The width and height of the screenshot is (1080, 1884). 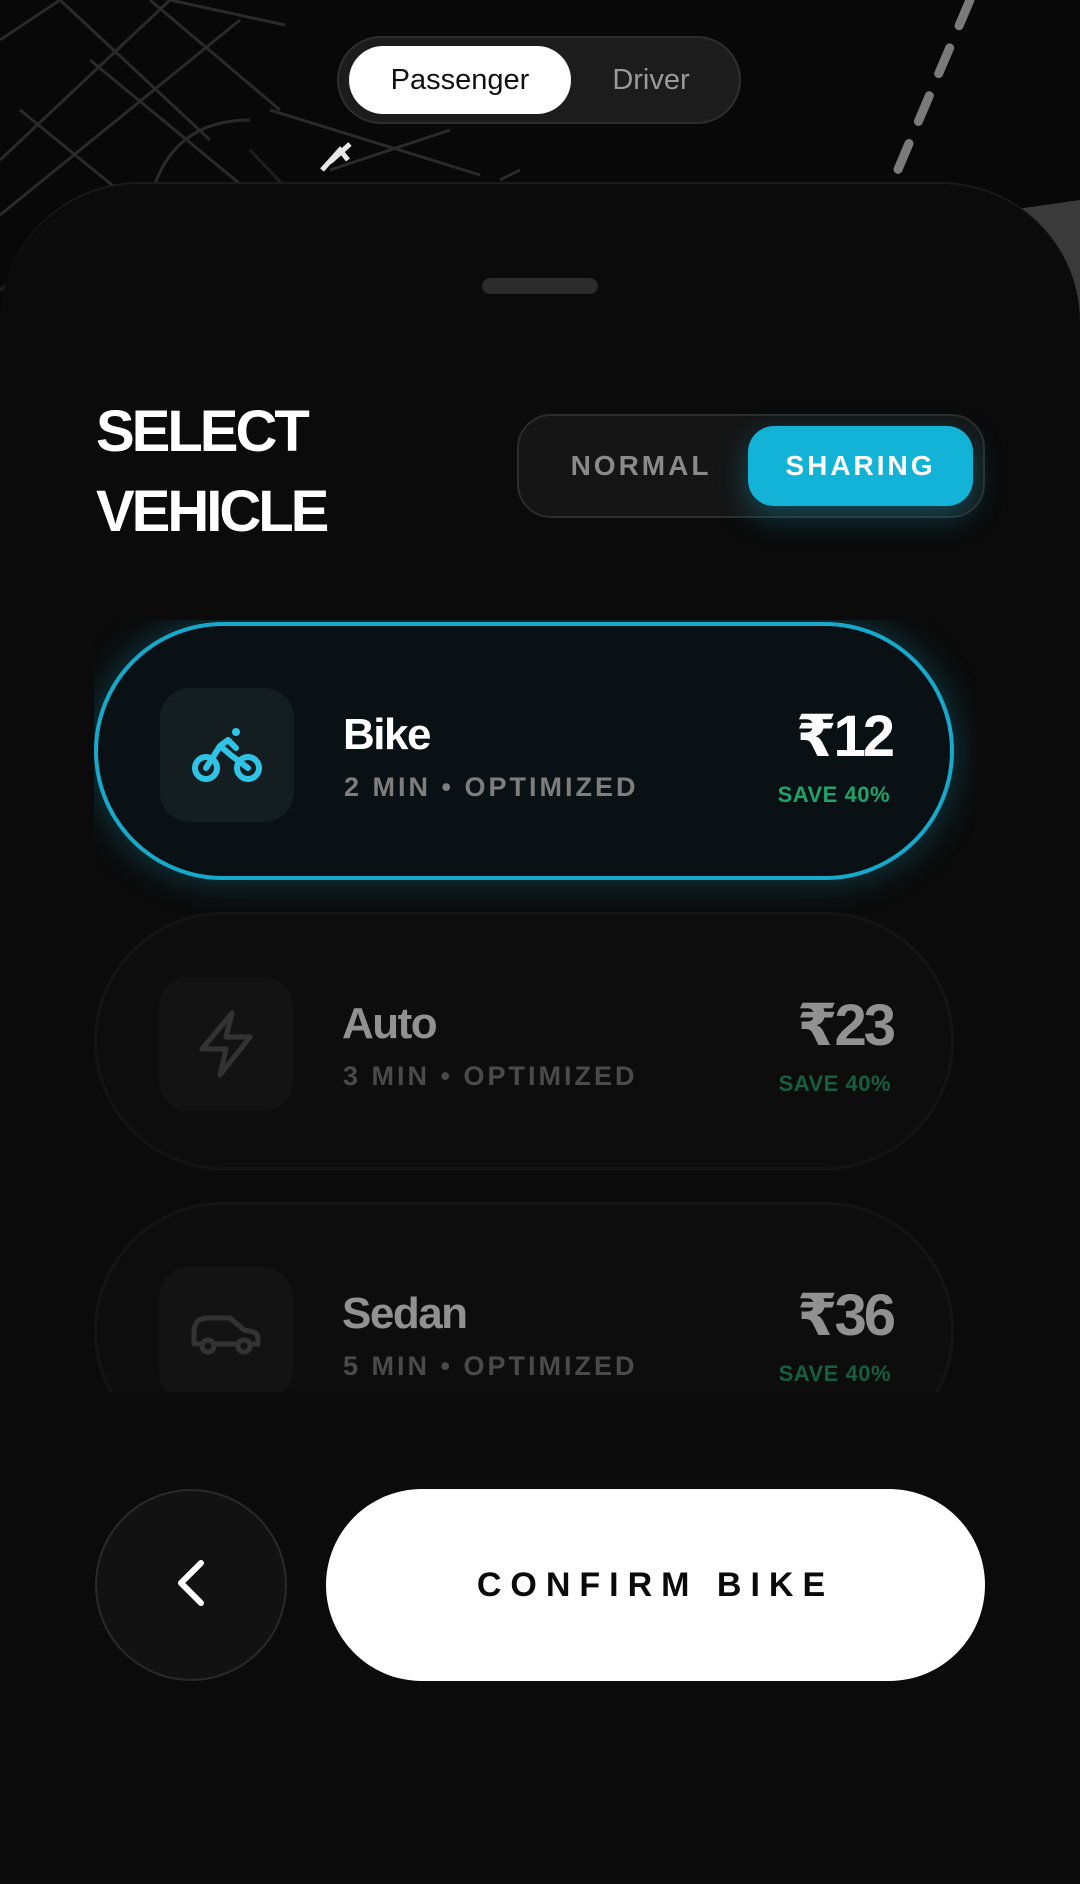 I want to click on ride-mode-toggle: NORMAL SHARING, so click(x=751, y=466).